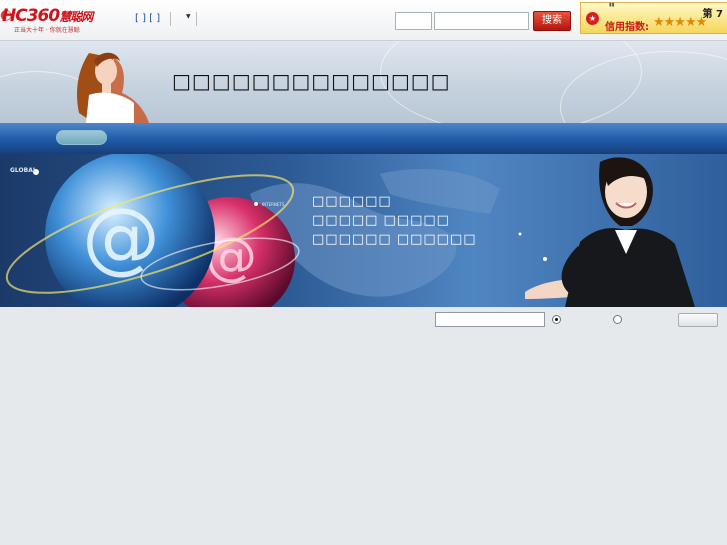  I want to click on credit-index-panel: ▮▮ ★ 第 7 信用指数: ★★★★★, so click(653, 18).